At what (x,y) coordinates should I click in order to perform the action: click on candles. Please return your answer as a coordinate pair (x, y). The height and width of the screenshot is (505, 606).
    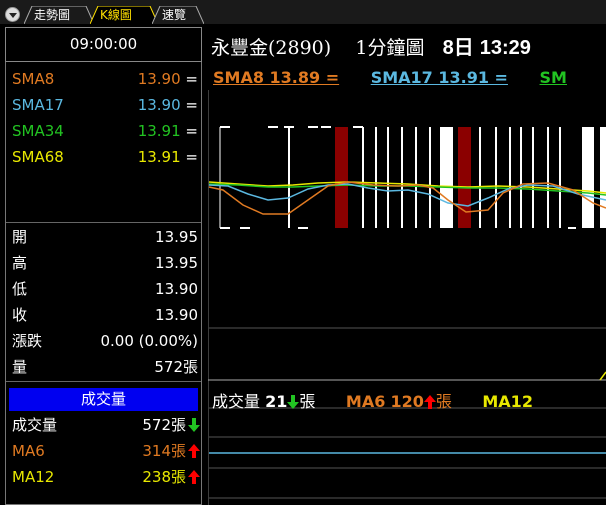
    Looking at the image, I should click on (412, 177).